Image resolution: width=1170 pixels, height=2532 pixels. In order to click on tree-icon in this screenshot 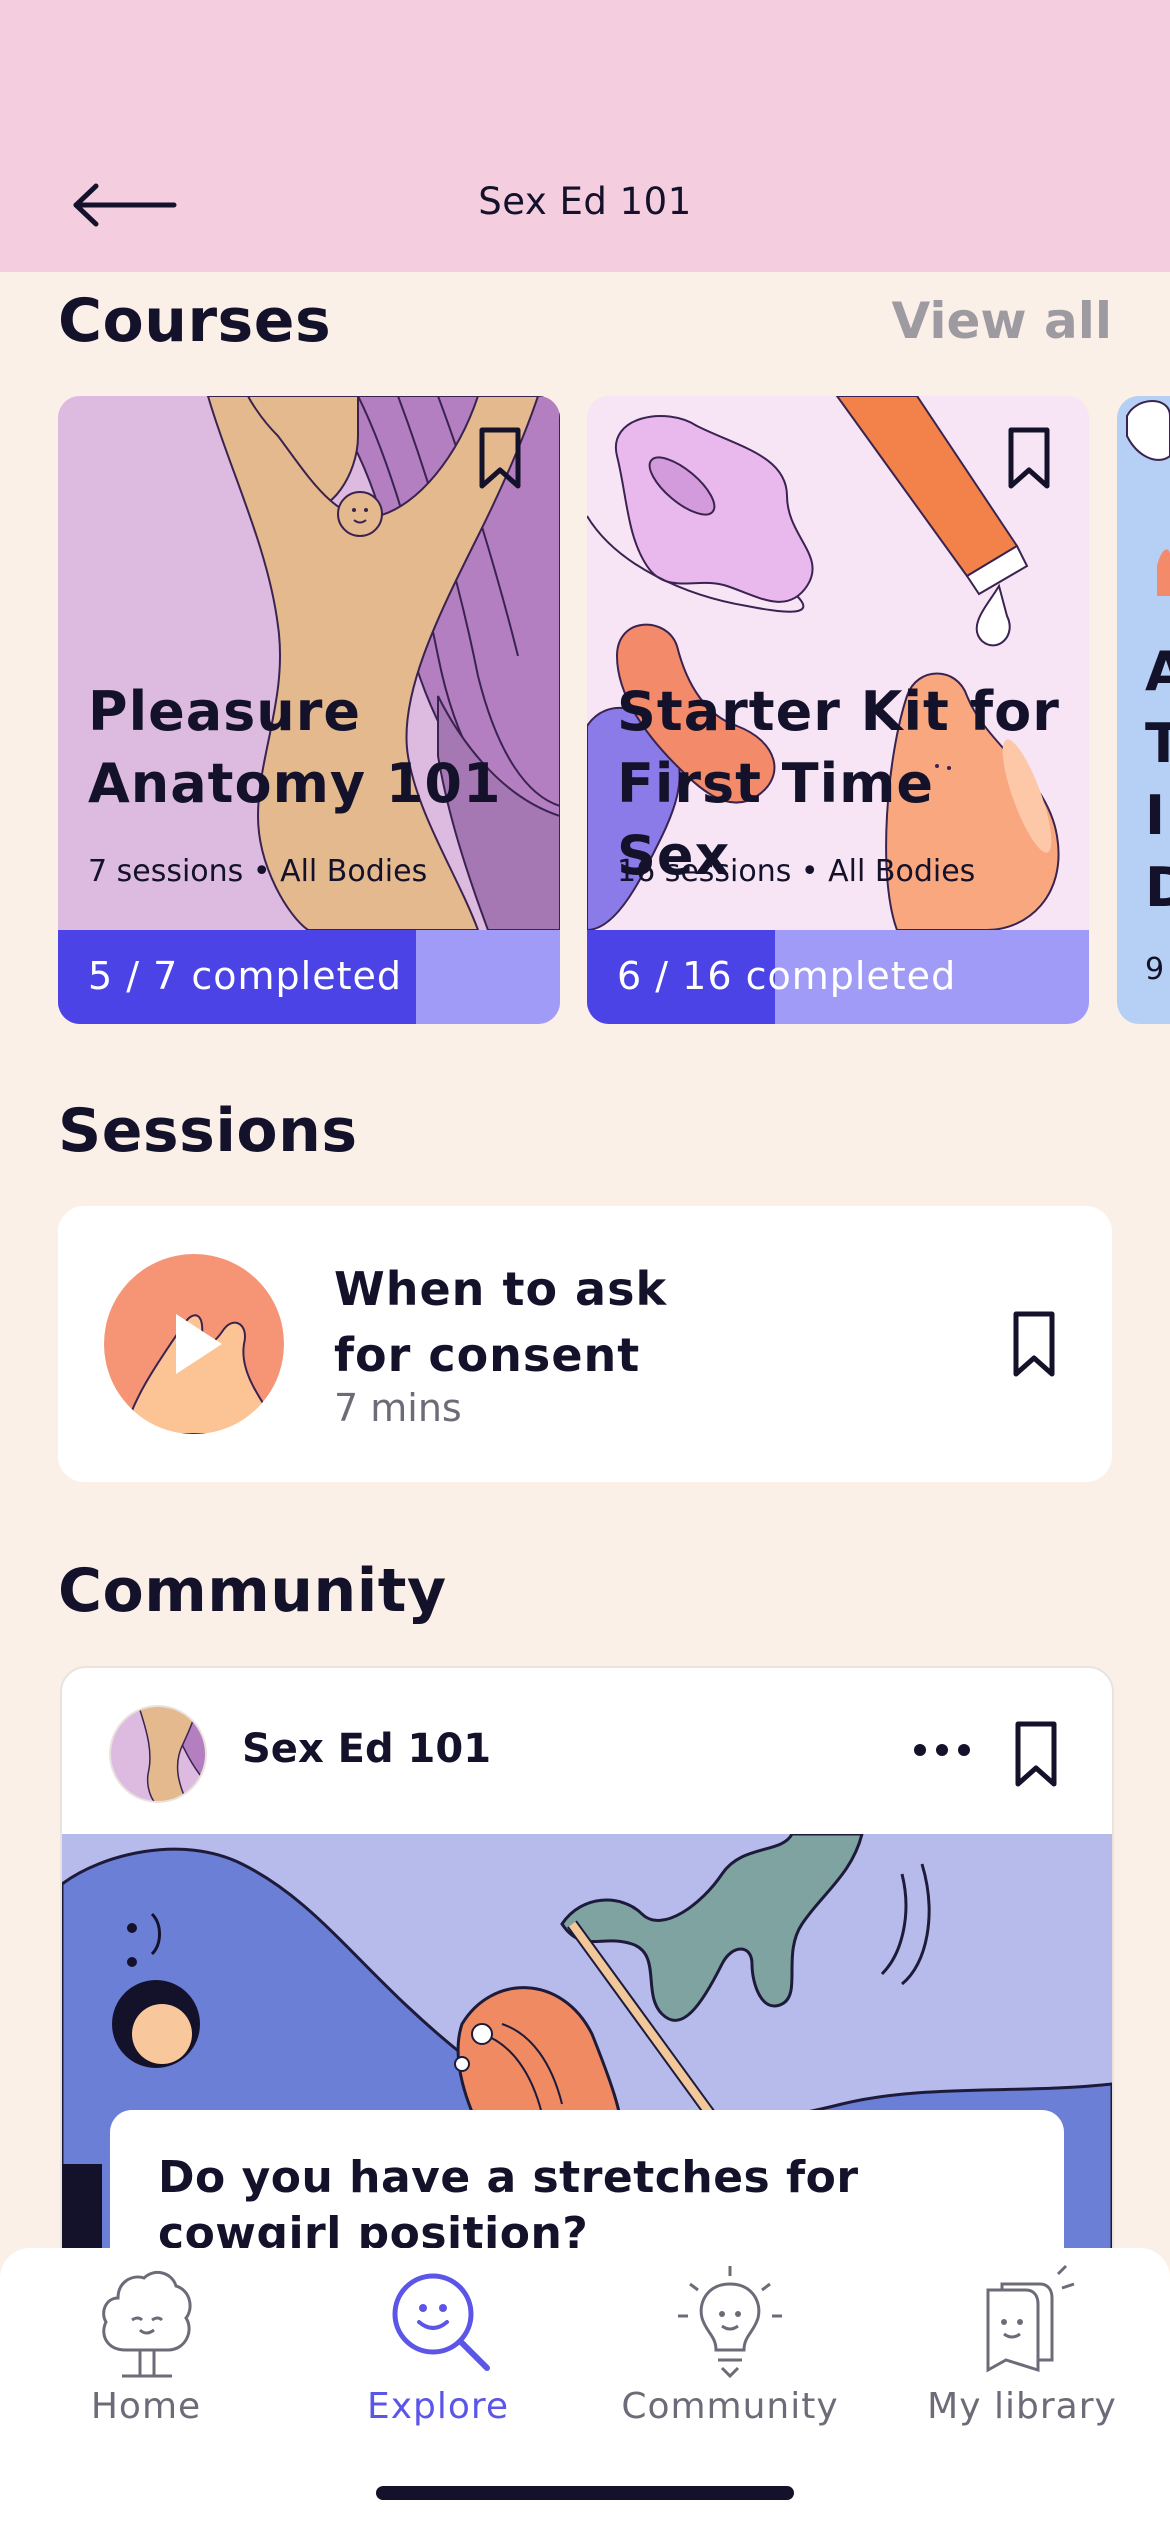, I will do `click(147, 2324)`.